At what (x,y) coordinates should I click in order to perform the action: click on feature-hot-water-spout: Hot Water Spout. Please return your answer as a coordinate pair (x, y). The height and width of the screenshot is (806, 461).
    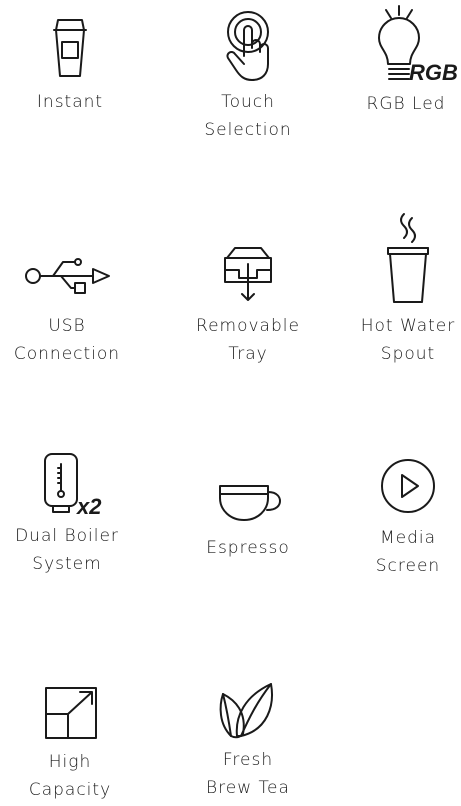
    Looking at the image, I should click on (397, 288).